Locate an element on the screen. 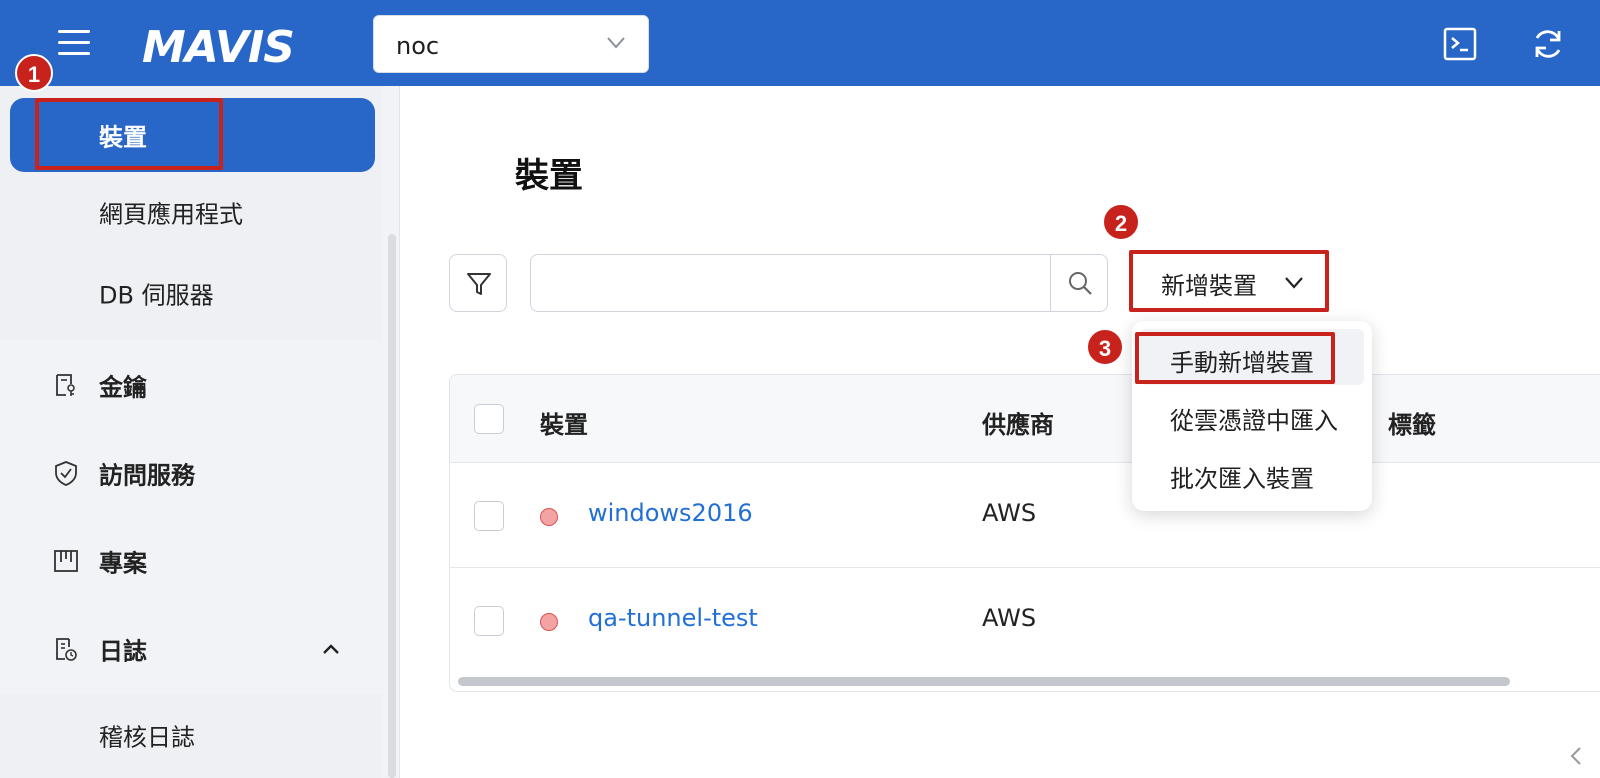  menu-item-import-cloud: 從雲憑證中匯入 is located at coordinates (1252, 415).